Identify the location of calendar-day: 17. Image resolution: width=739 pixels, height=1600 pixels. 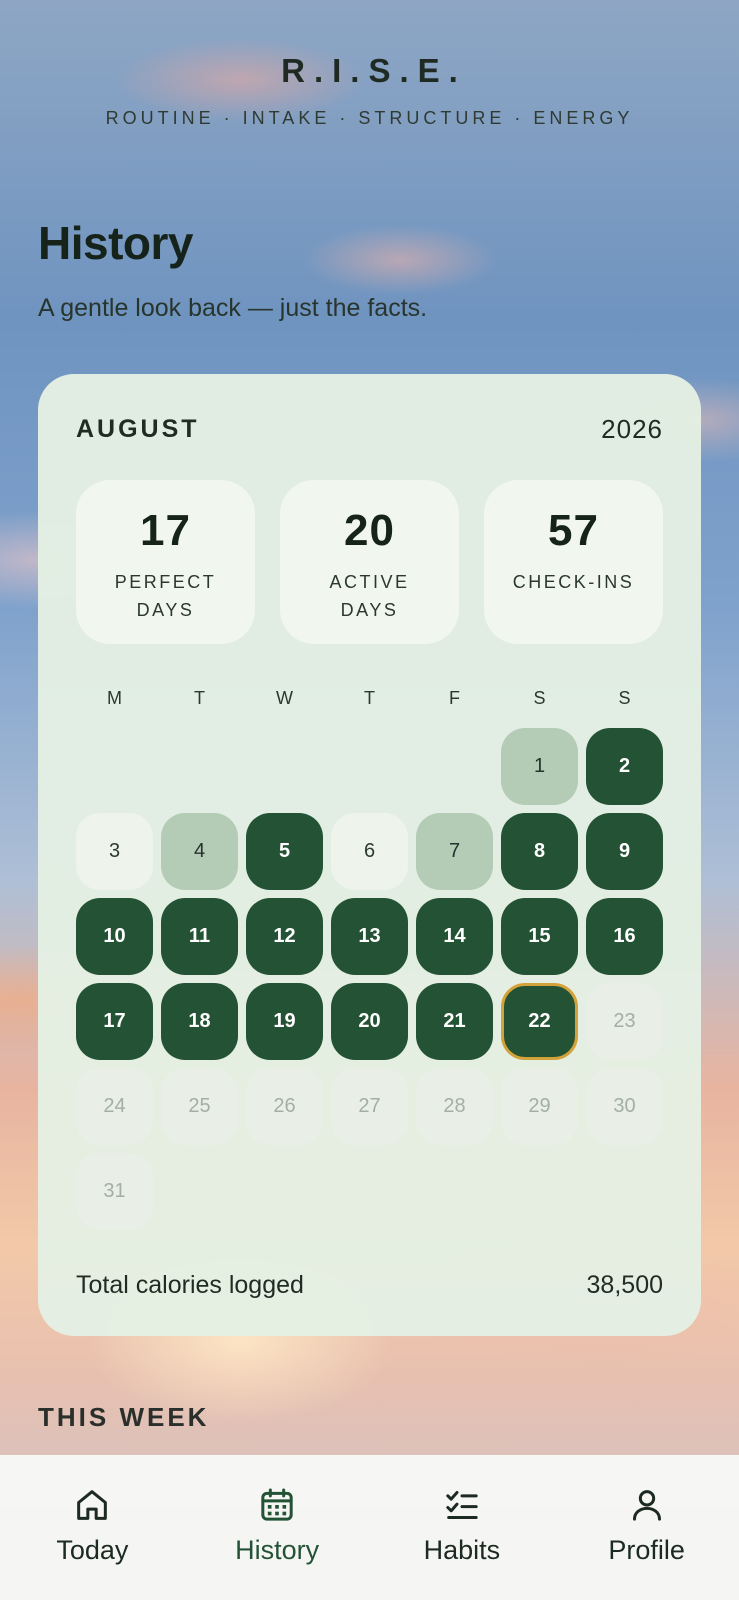
(114, 1021).